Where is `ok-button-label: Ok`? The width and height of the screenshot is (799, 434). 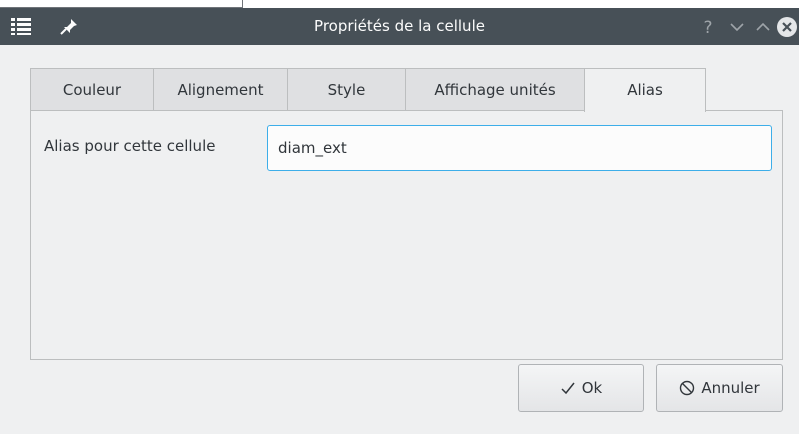 ok-button-label: Ok is located at coordinates (592, 388).